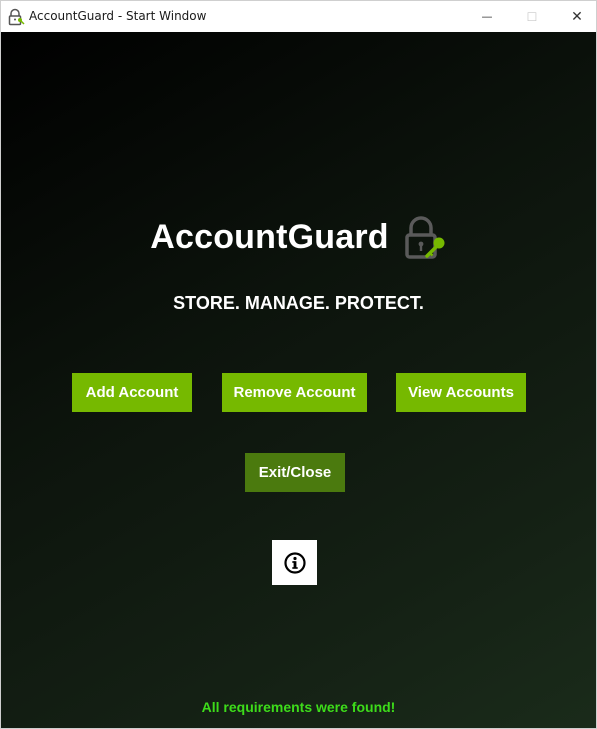  I want to click on info-button, so click(294, 562).